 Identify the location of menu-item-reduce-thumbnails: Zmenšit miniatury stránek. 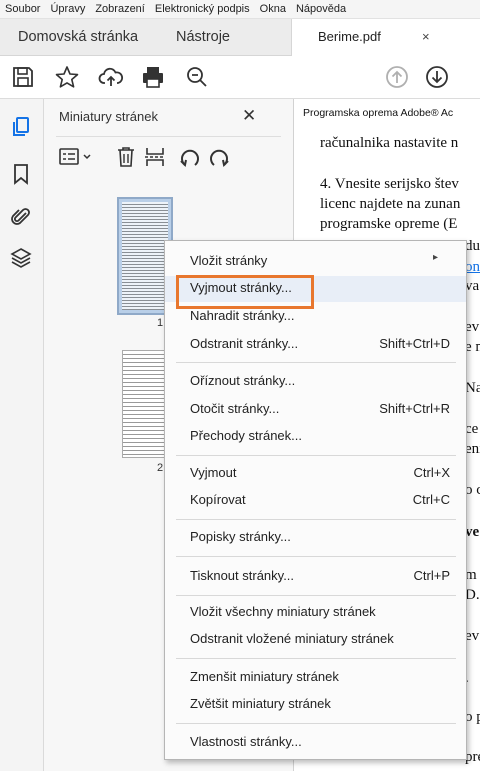
(315, 678).